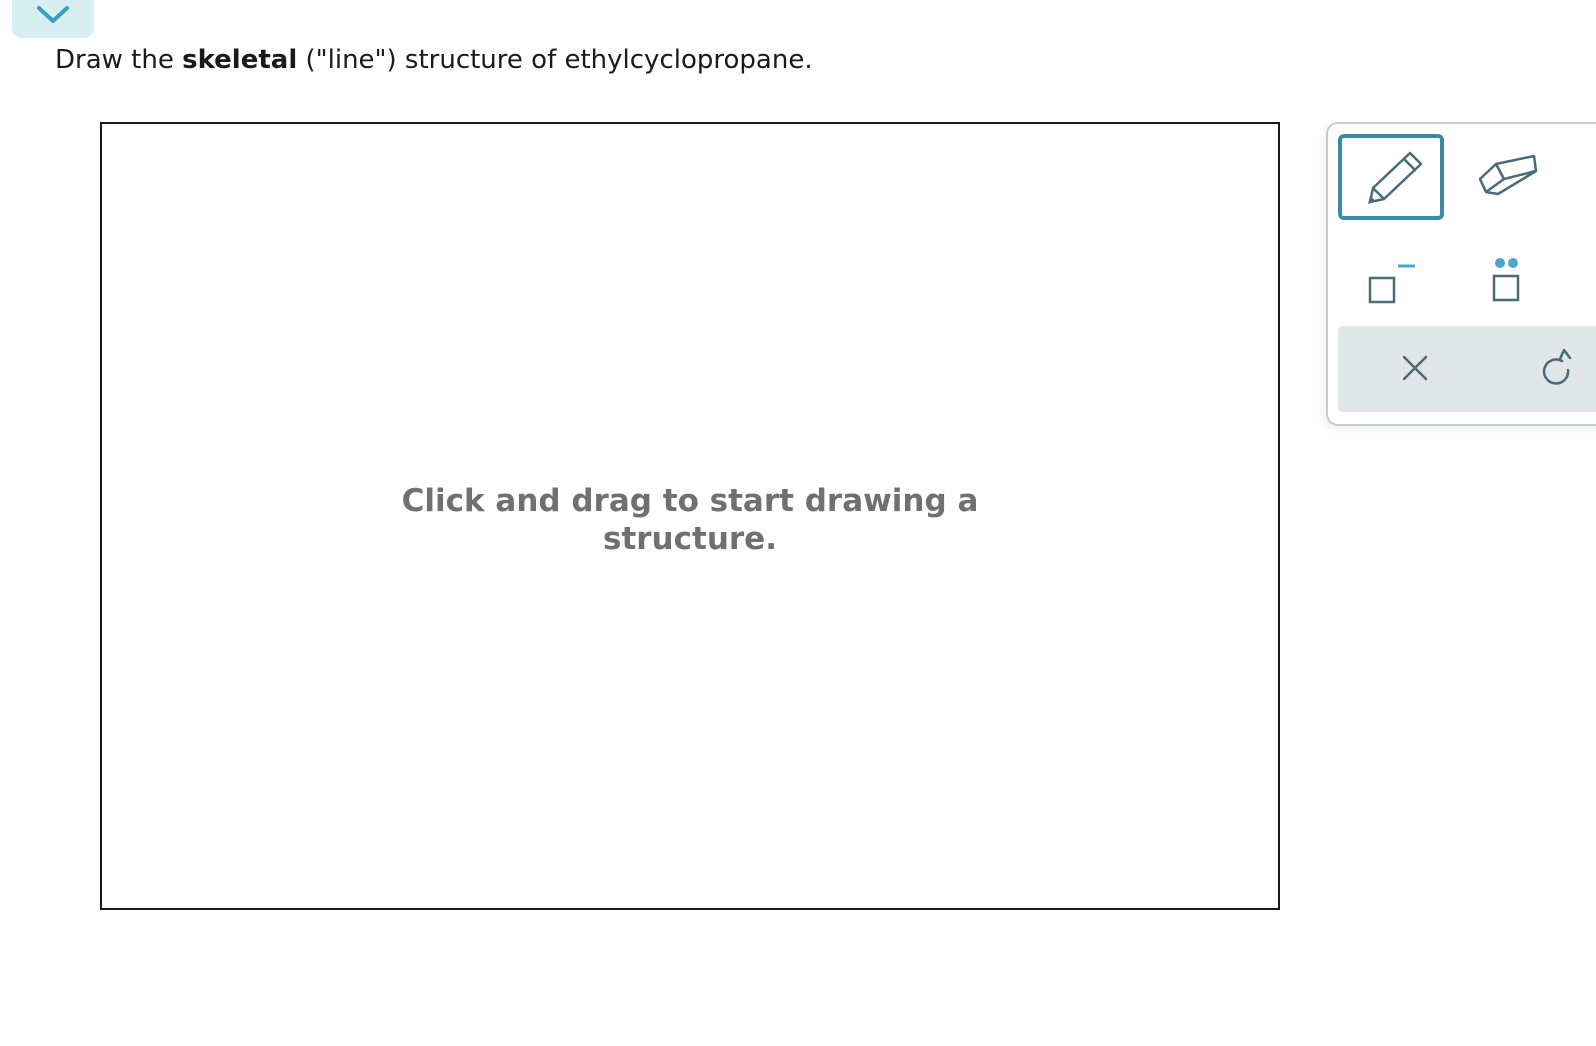  Describe the element at coordinates (1467, 369) in the screenshot. I see `action-bar` at that location.